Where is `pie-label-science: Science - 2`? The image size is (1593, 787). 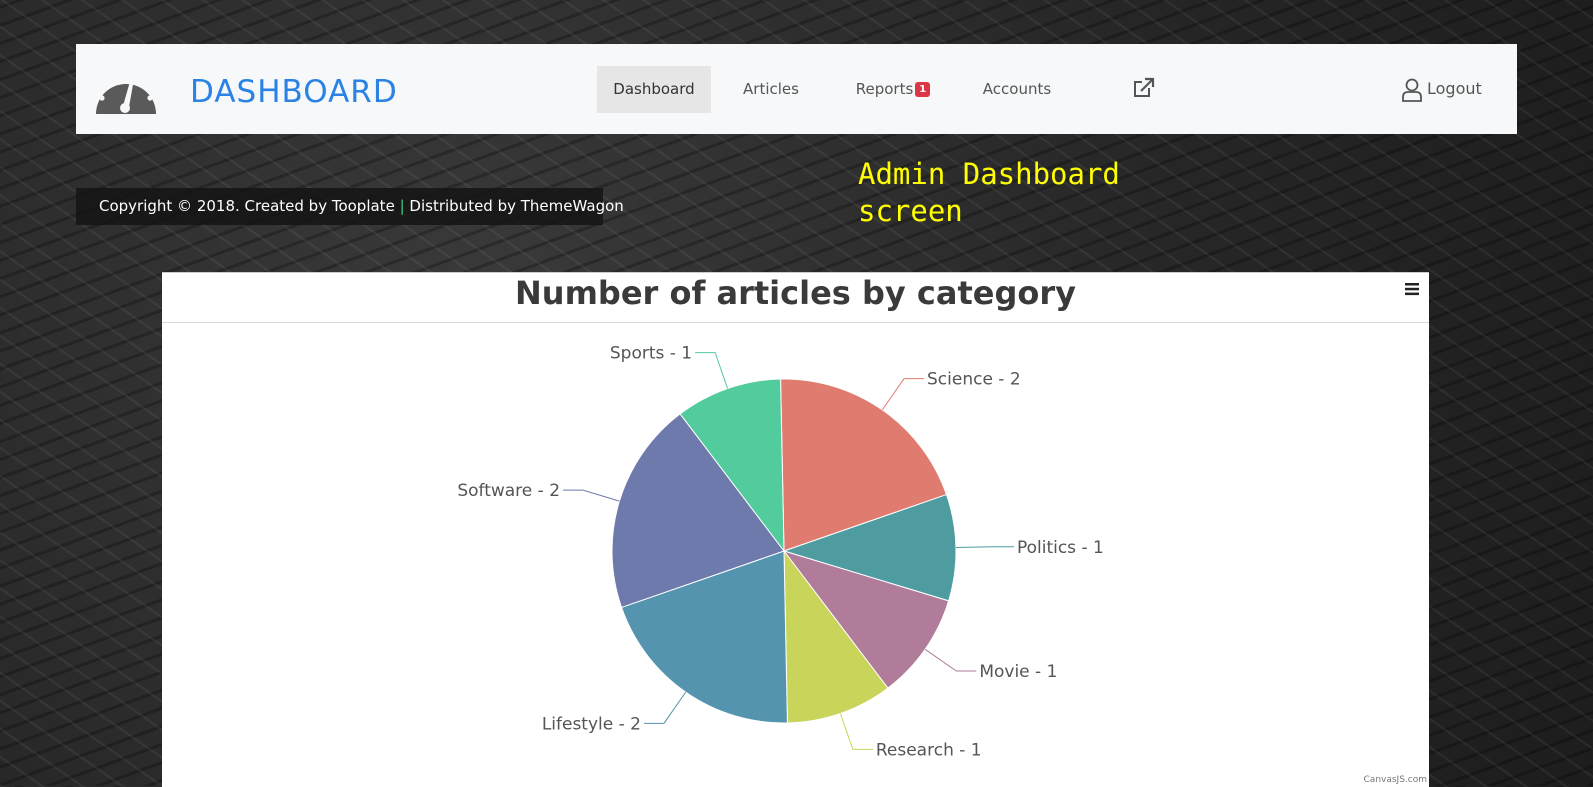
pie-label-science: Science - 2 is located at coordinates (974, 380).